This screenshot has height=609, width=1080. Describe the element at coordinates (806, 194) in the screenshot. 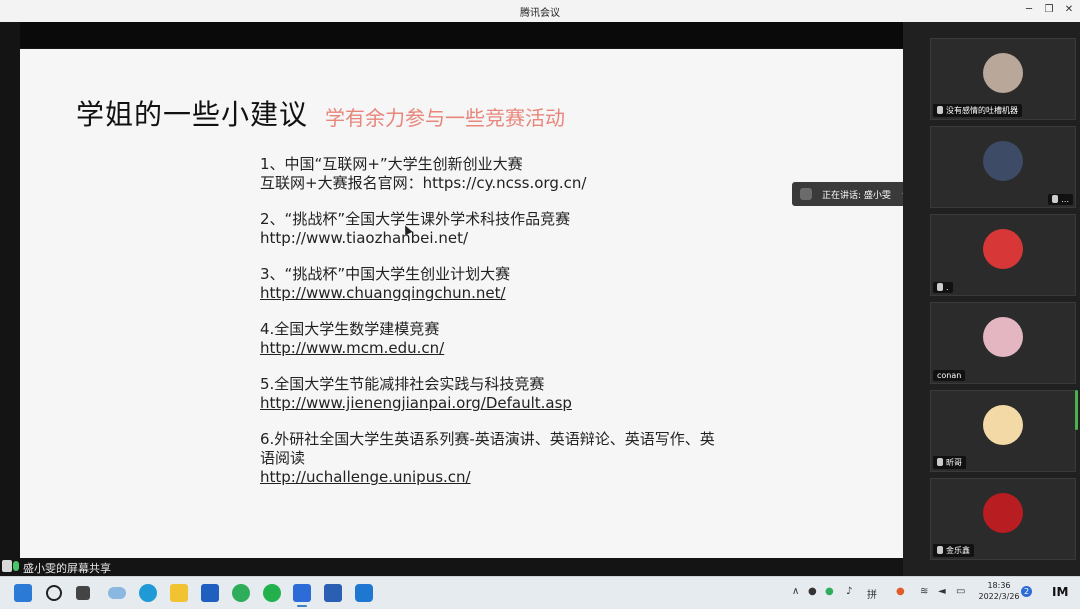

I see `speaker-avatar` at that location.